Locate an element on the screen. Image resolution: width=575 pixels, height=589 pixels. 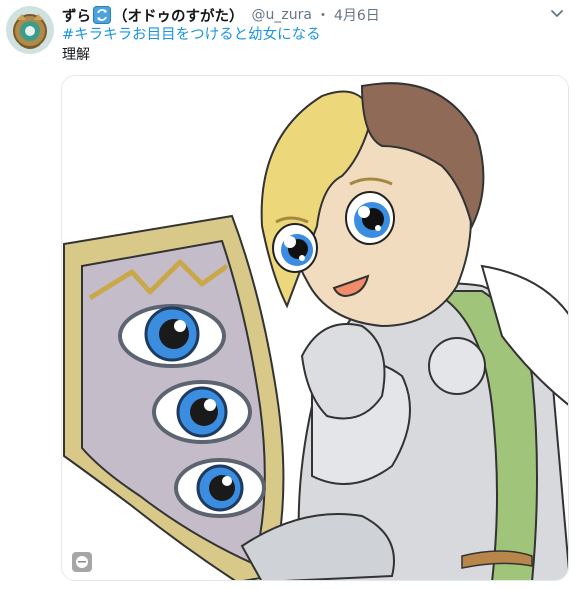
cycle-emoji-icon is located at coordinates (102, 15).